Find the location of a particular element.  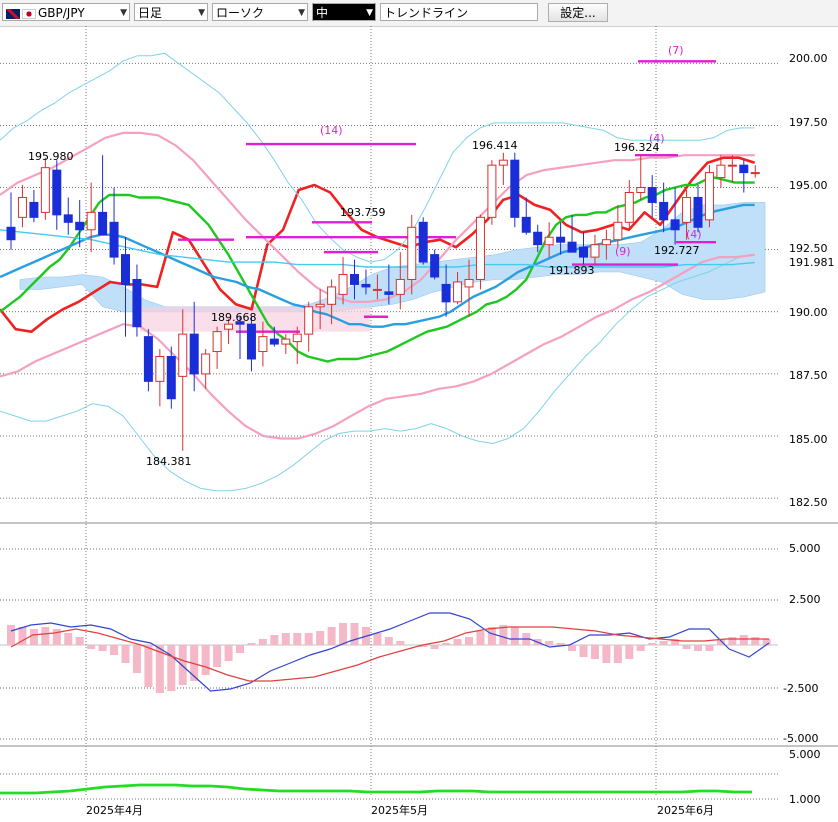

uk-flag-icon is located at coordinates (13, 13).